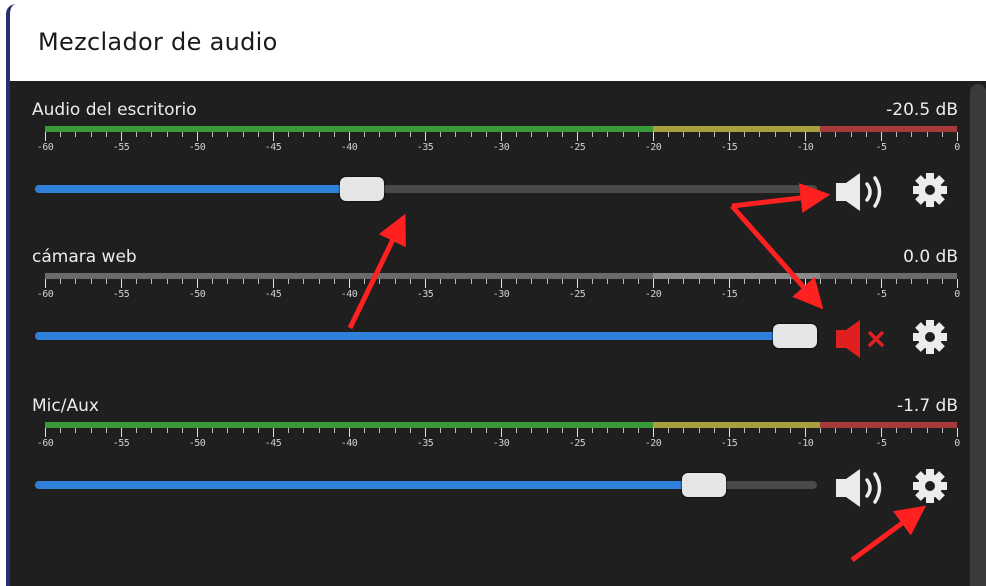  Describe the element at coordinates (805, 147) in the screenshot. I see `meter-scale-label: -10` at that location.